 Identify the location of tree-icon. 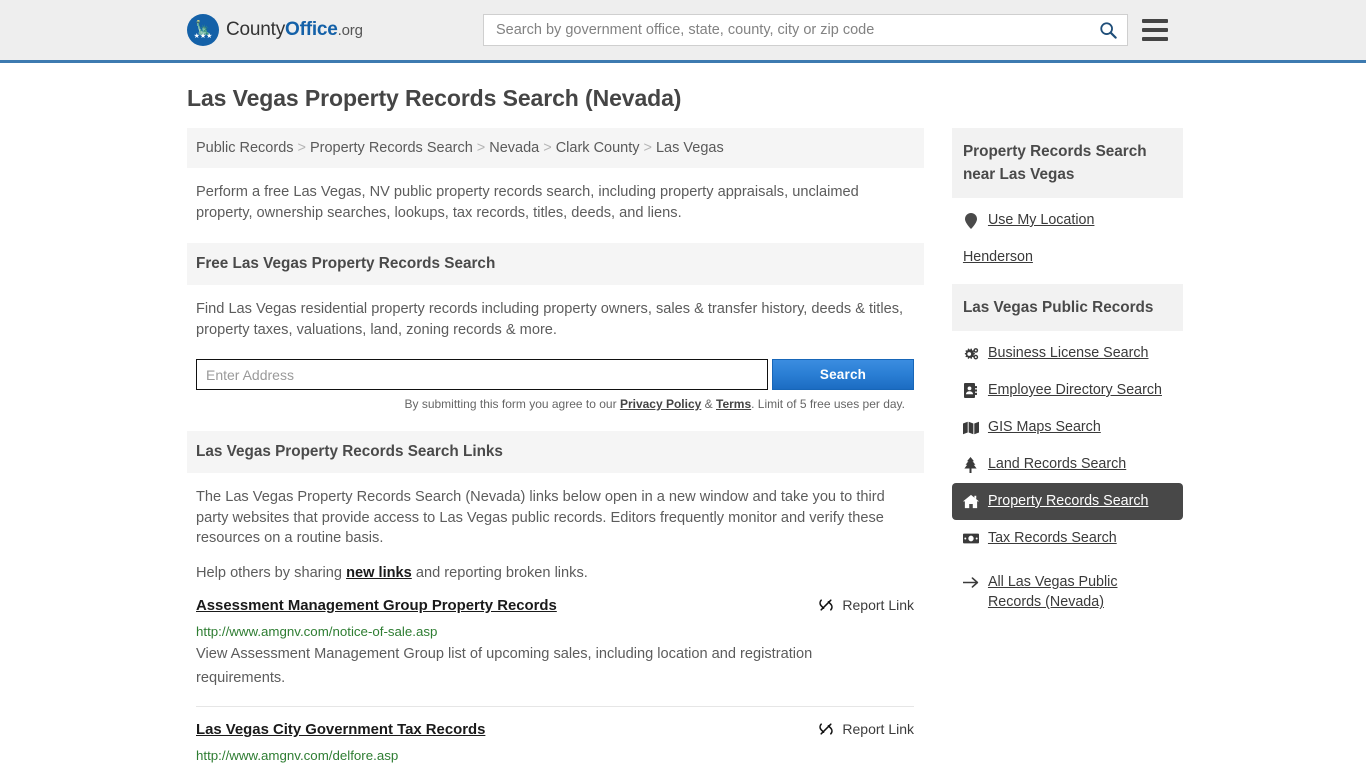
(971, 464).